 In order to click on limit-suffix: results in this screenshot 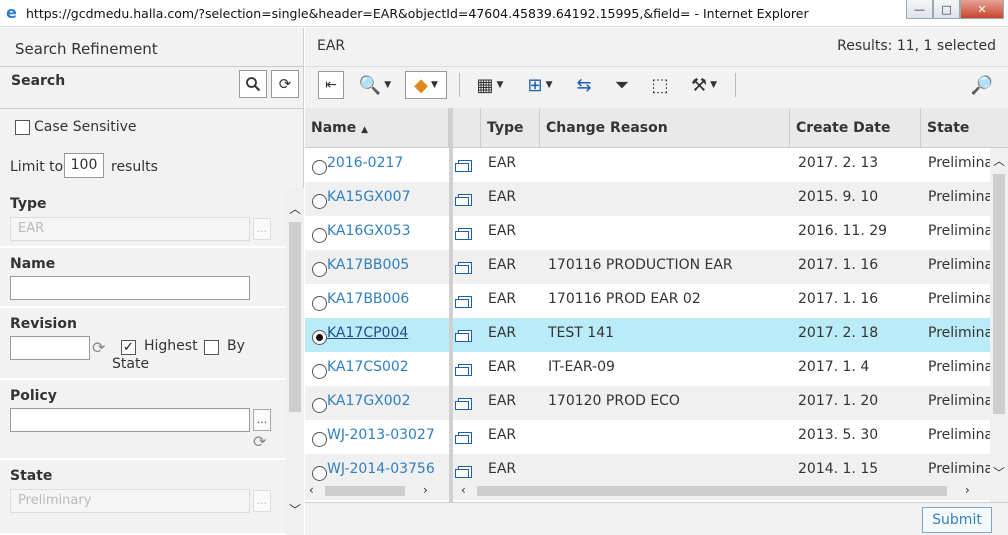, I will do `click(134, 167)`.